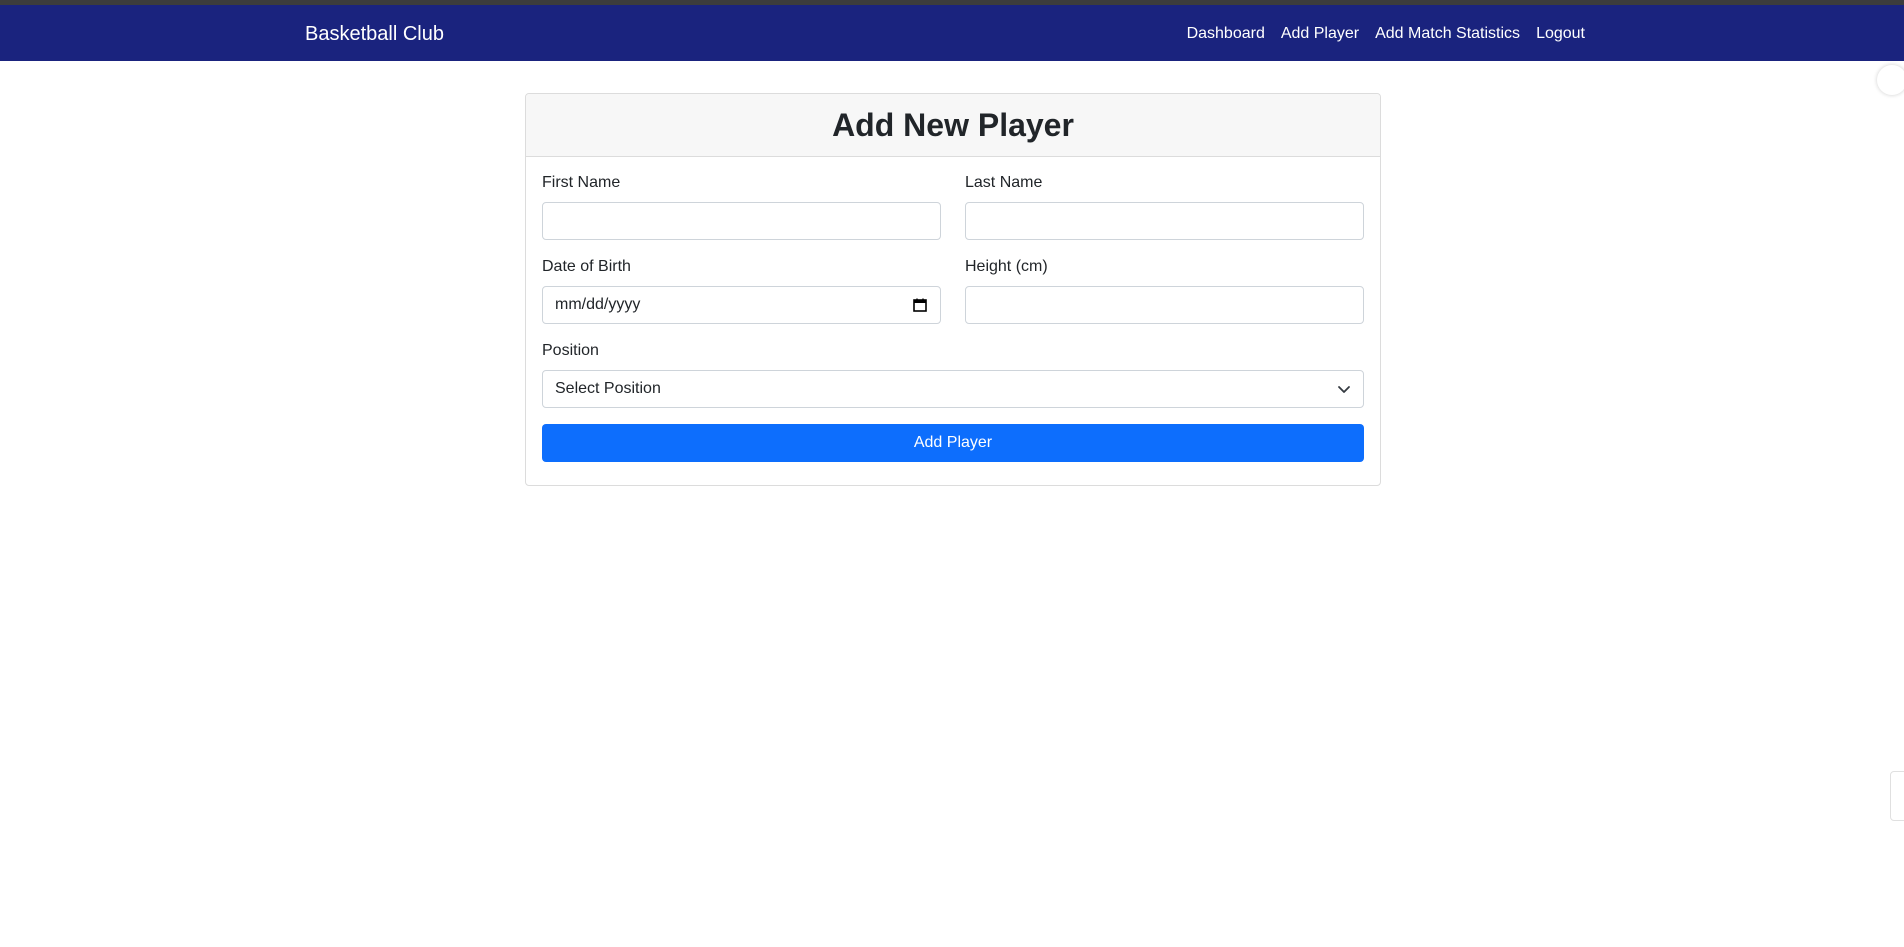  Describe the element at coordinates (1164, 221) in the screenshot. I see `last-name-input` at that location.